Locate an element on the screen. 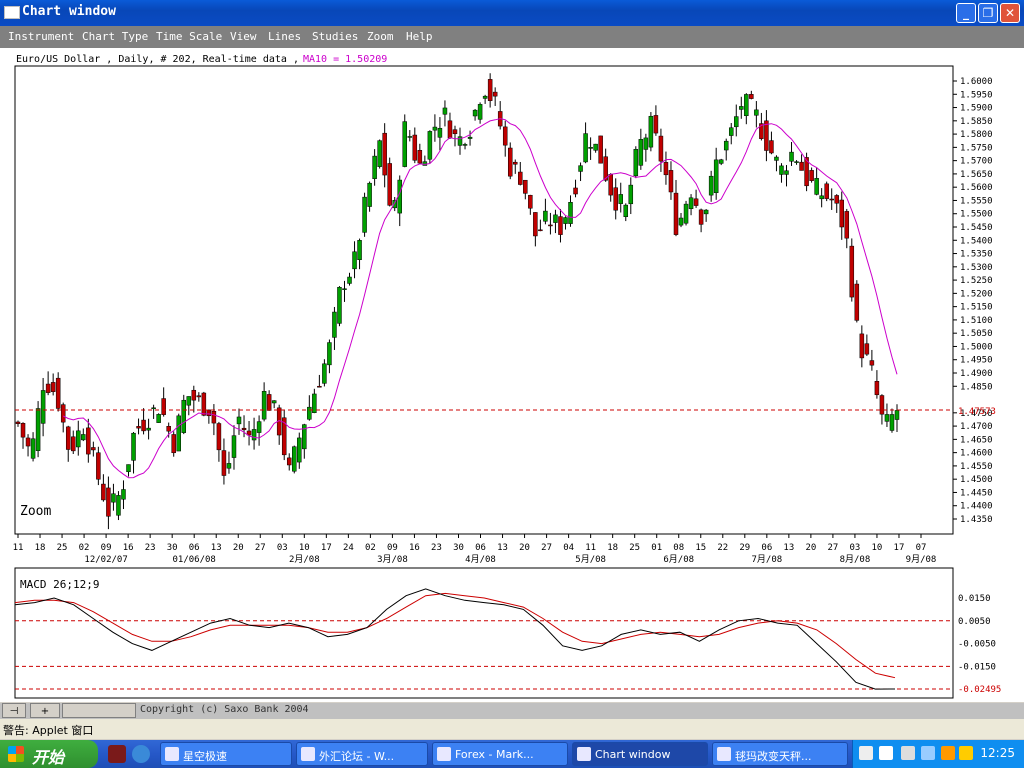 The width and height of the screenshot is (1024, 768). menu-lines: Lines is located at coordinates (284, 36).